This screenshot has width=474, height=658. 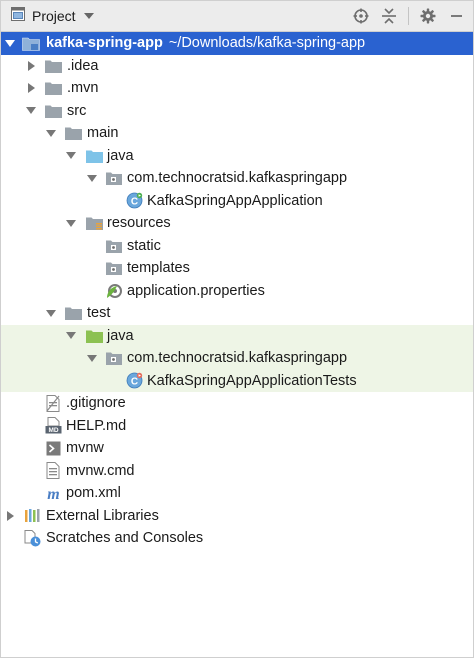 I want to click on tree-label: Scratches and Consoles, so click(x=125, y=538).